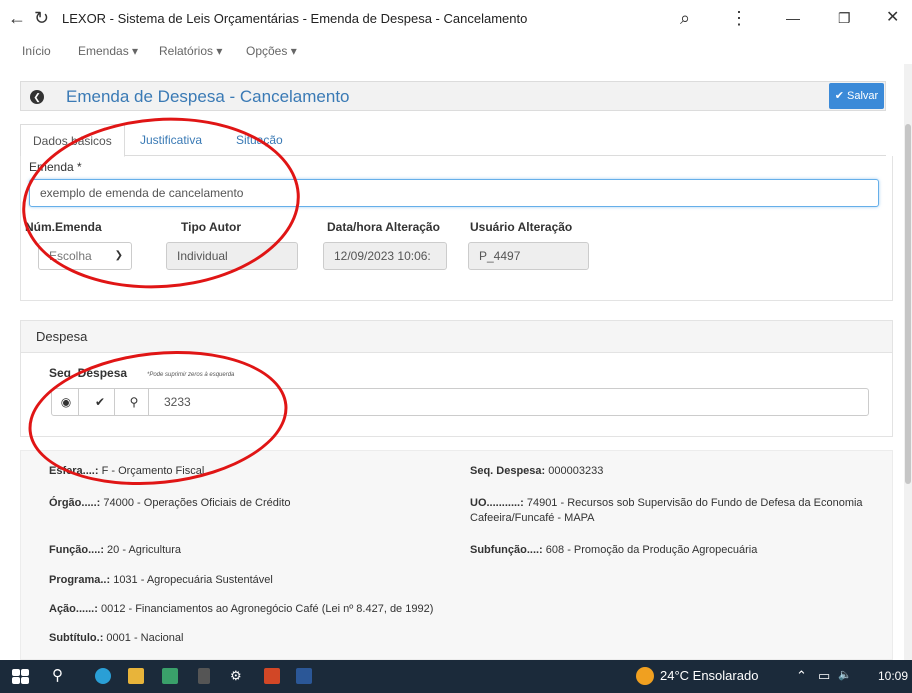  Describe the element at coordinates (17, 18) in the screenshot. I see `back-arrow-icon: ←` at that location.